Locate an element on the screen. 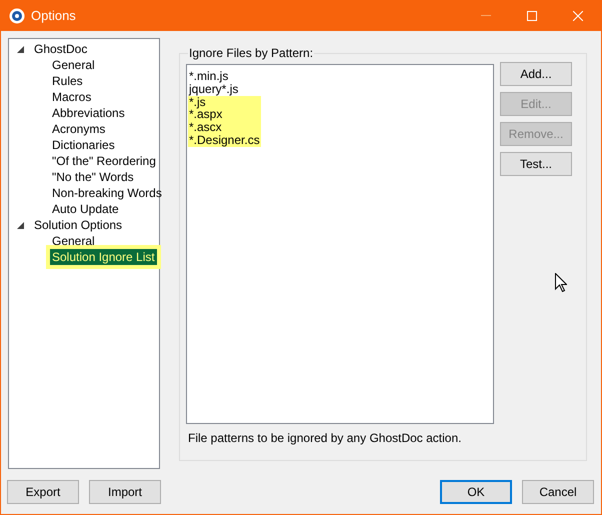 Image resolution: width=602 pixels, height=515 pixels. tree-item: Acronyms is located at coordinates (79, 129).